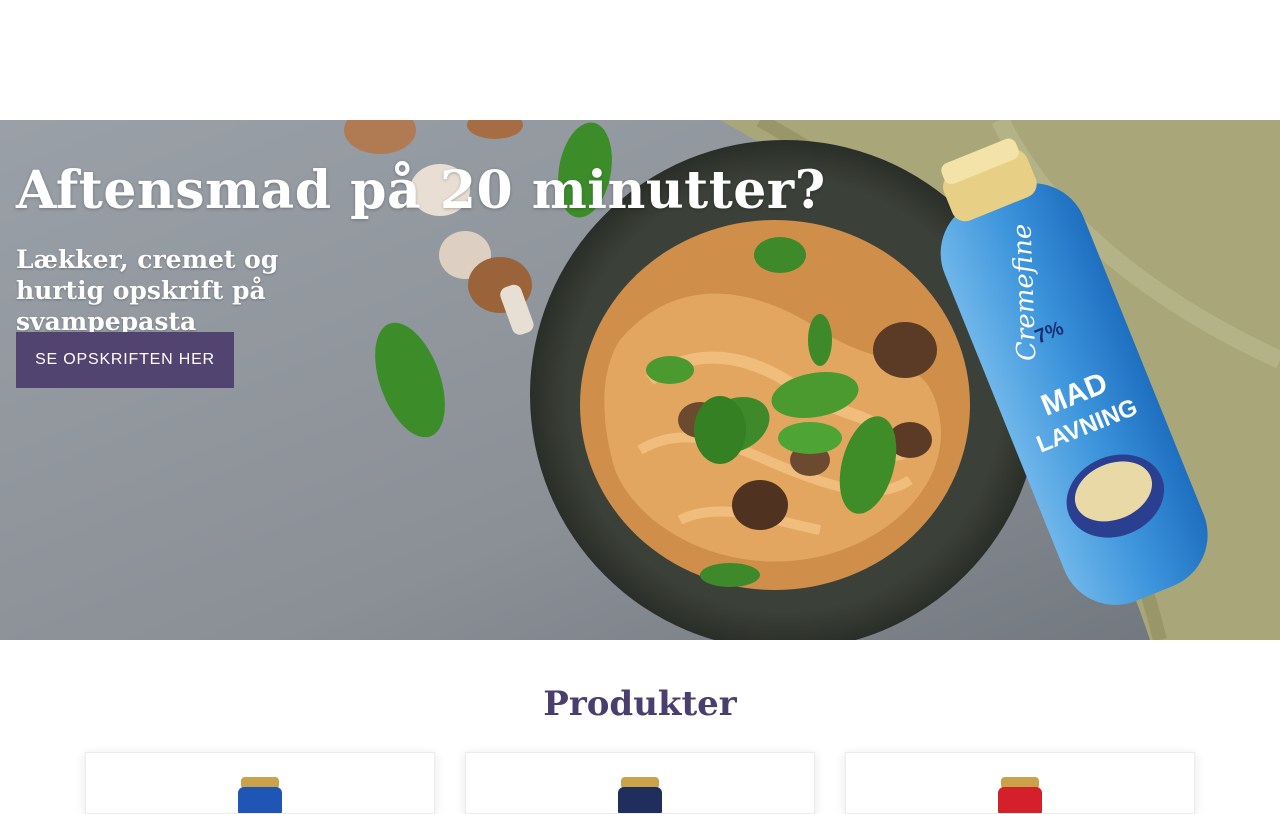  Describe the element at coordinates (640, 60) in the screenshot. I see `site-header` at that location.